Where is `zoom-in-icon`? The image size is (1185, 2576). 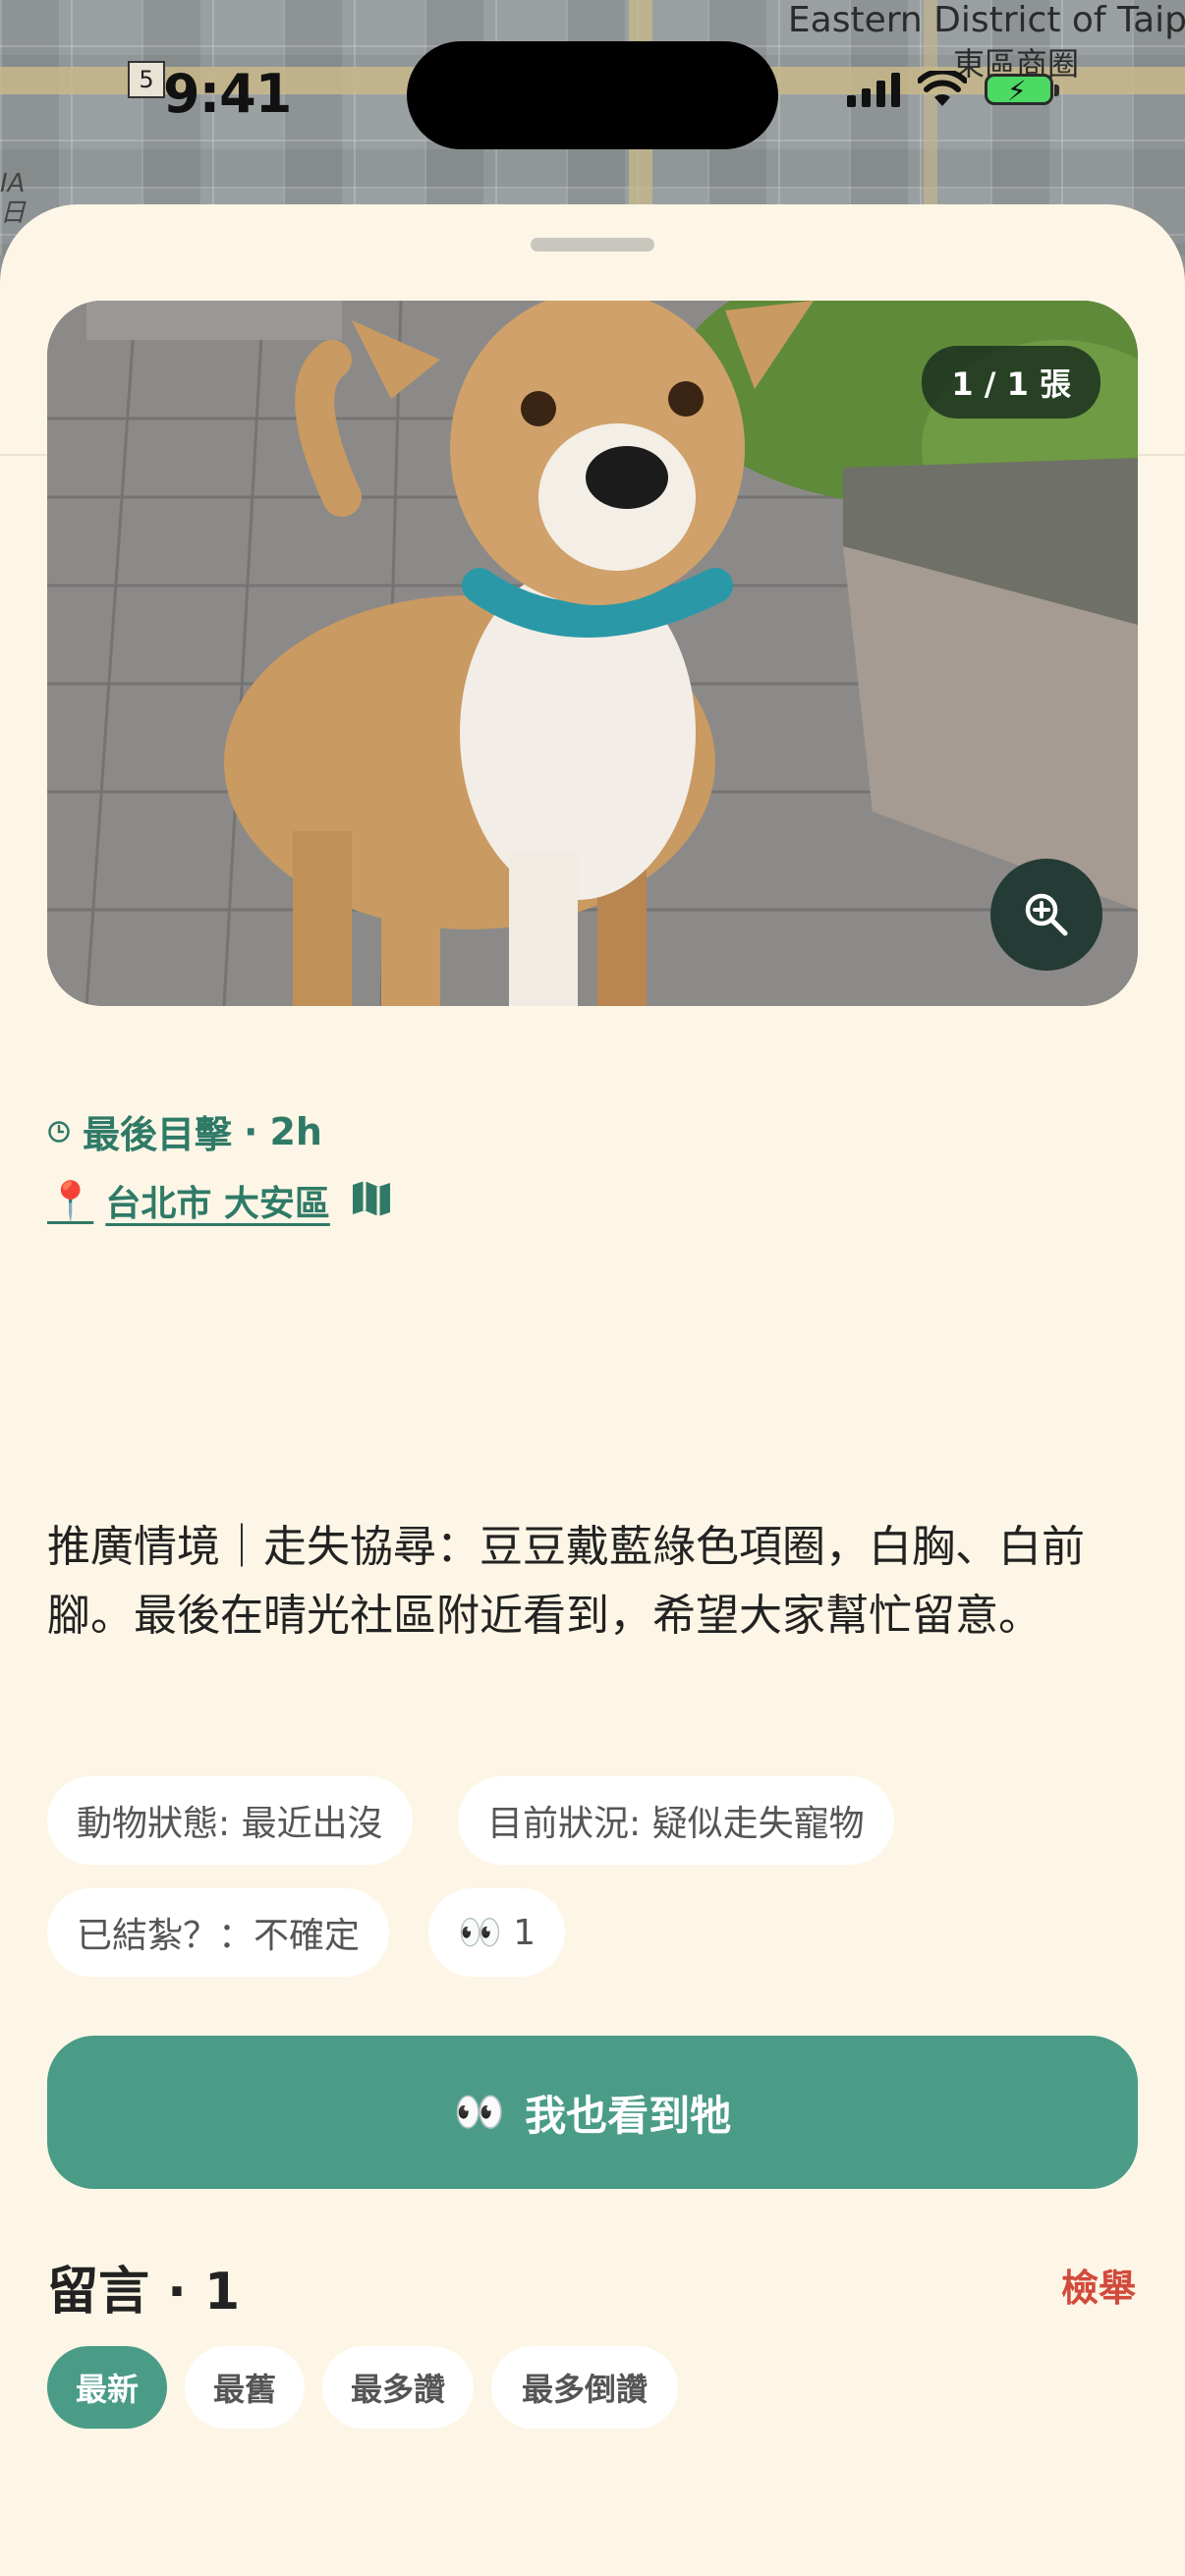 zoom-in-icon is located at coordinates (1046, 914).